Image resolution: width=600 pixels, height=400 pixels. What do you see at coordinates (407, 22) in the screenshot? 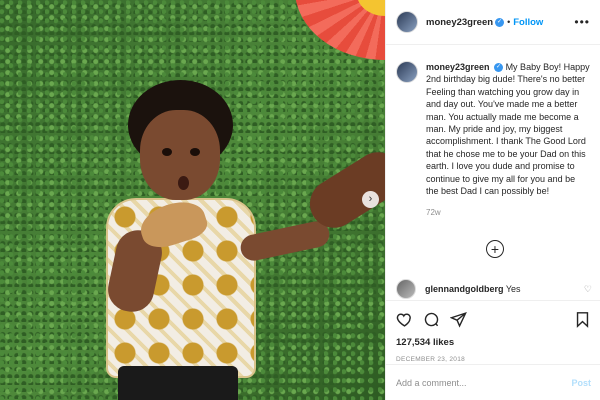
I see `author-avatar` at bounding box center [407, 22].